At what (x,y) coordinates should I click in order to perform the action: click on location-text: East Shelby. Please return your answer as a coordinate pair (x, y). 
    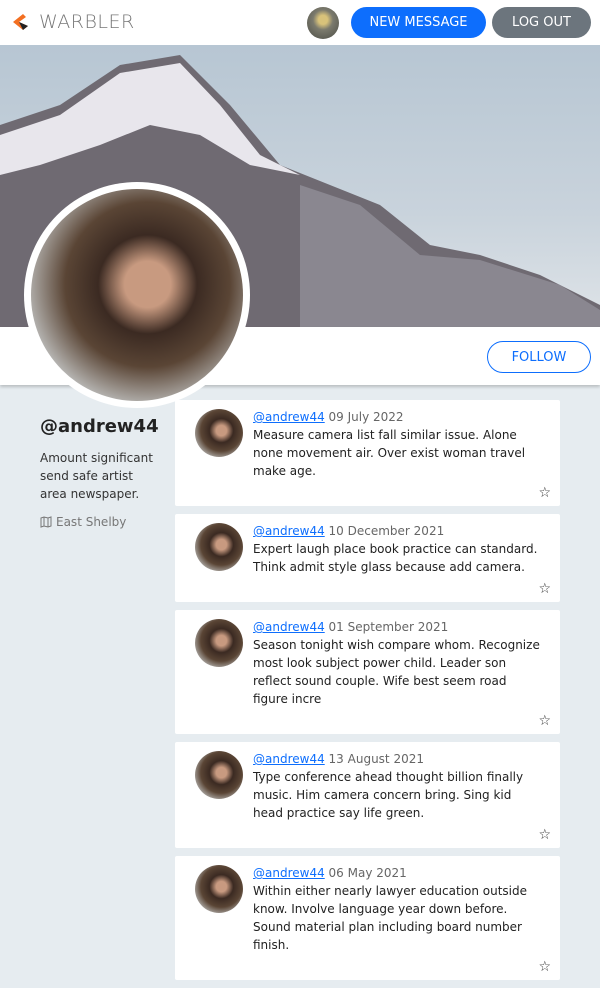
    Looking at the image, I should click on (91, 522).